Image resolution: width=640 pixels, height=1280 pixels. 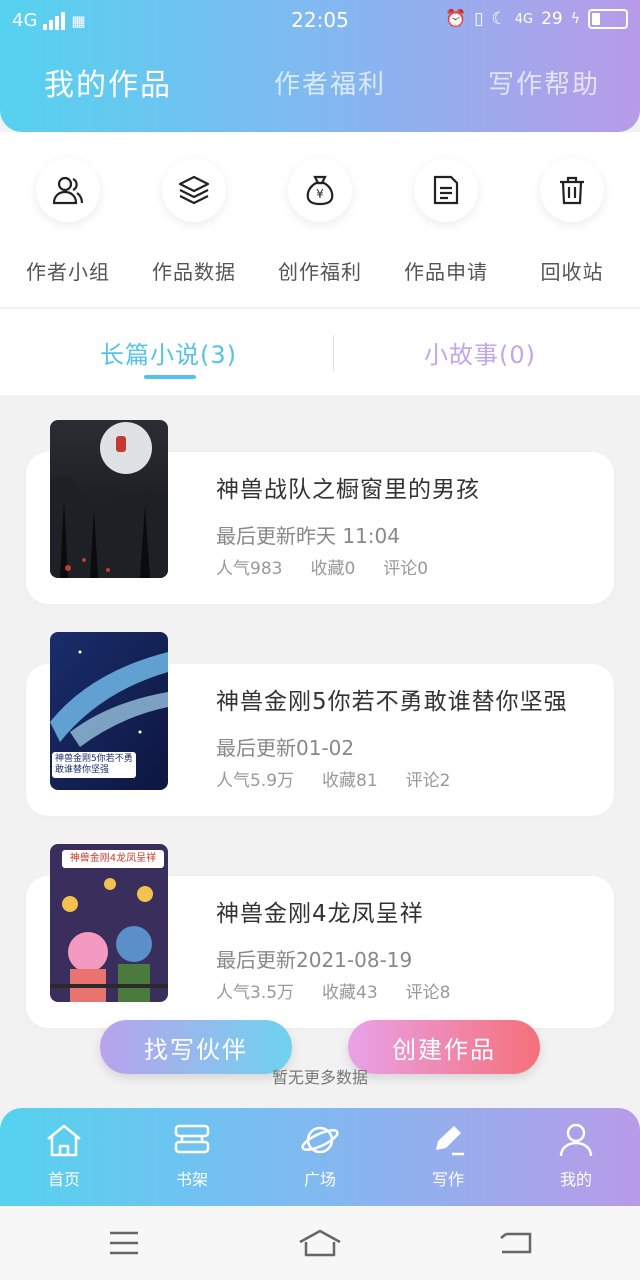 What do you see at coordinates (536, 19) in the screenshot?
I see `status-right: ⏰ ▯ ☾ 4G 29 ϟ` at bounding box center [536, 19].